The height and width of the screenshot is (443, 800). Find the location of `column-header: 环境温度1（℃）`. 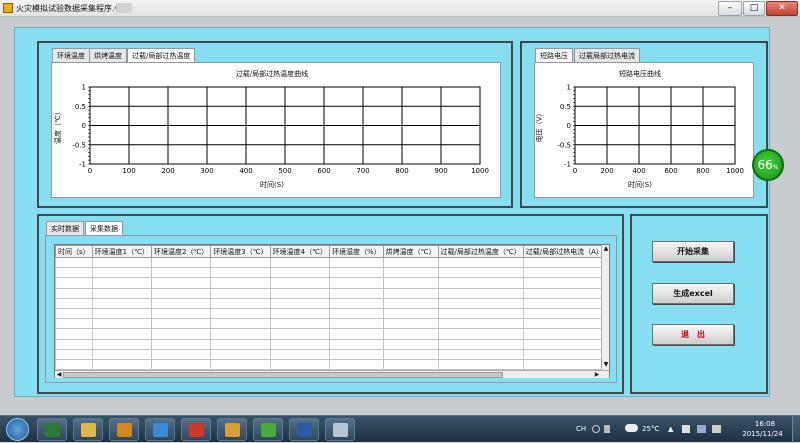

column-header: 环境温度1（℃） is located at coordinates (121, 251).